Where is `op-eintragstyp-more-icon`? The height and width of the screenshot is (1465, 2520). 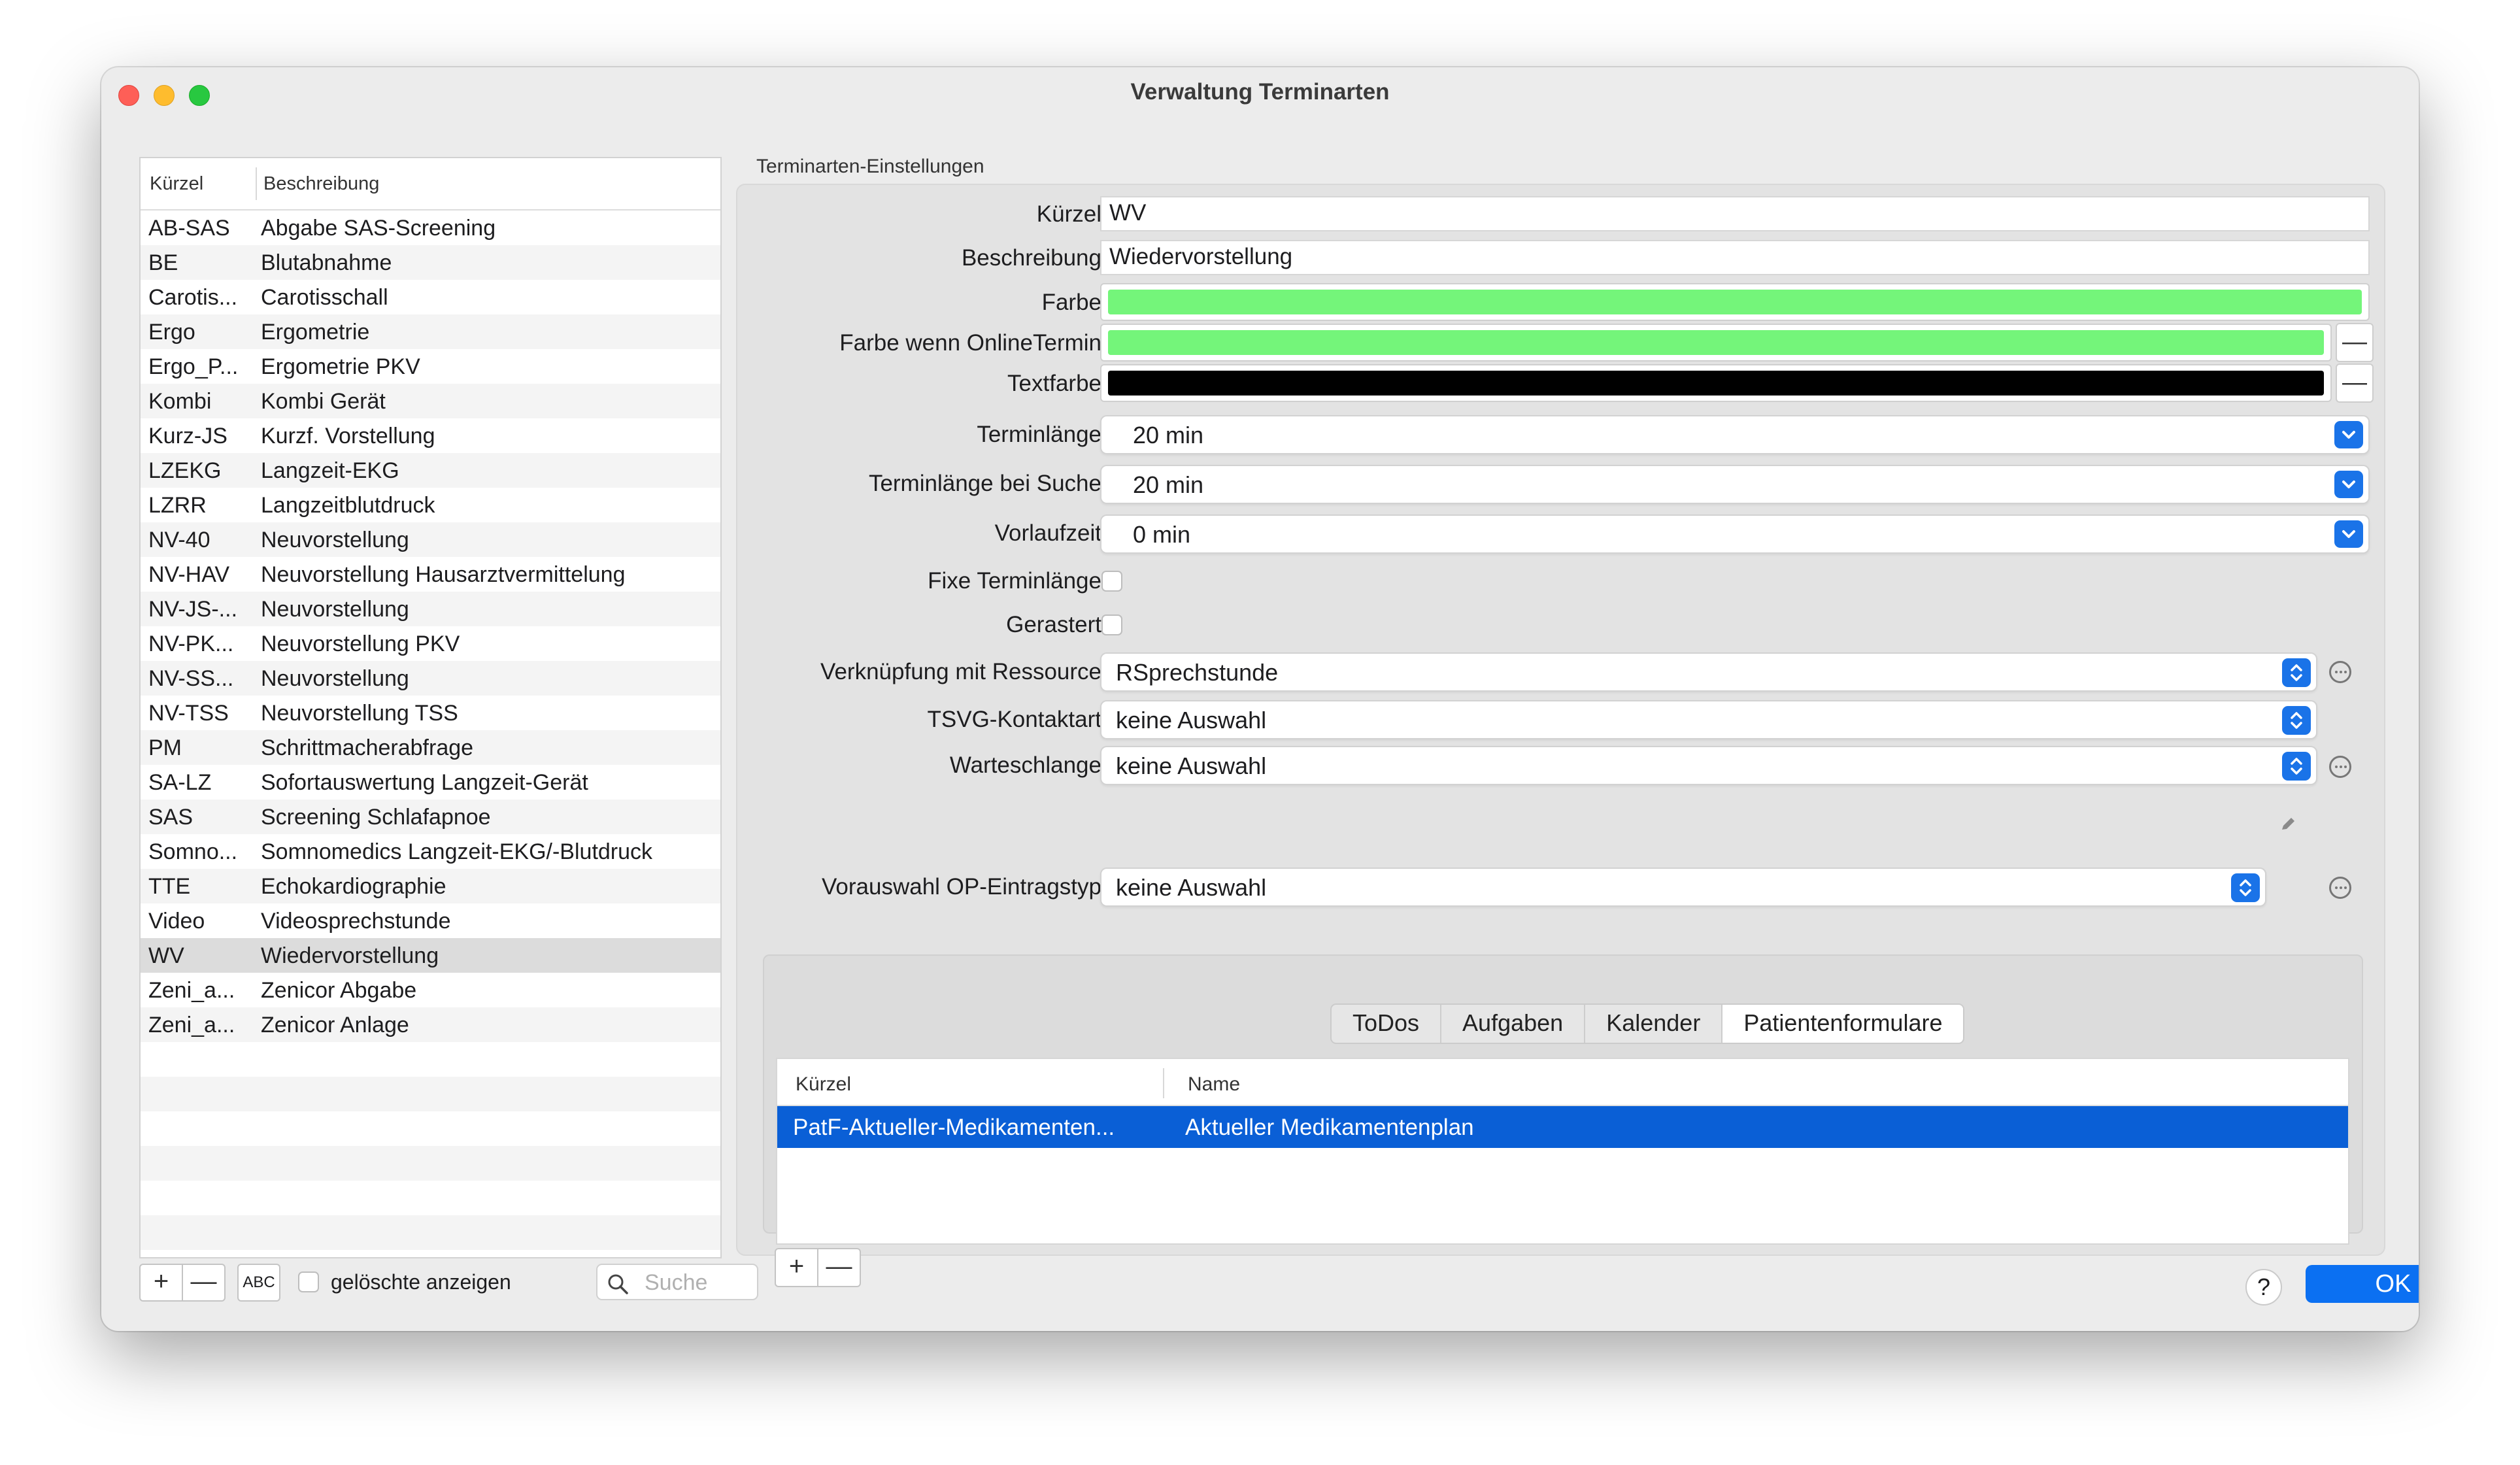 op-eintragstyp-more-icon is located at coordinates (2340, 888).